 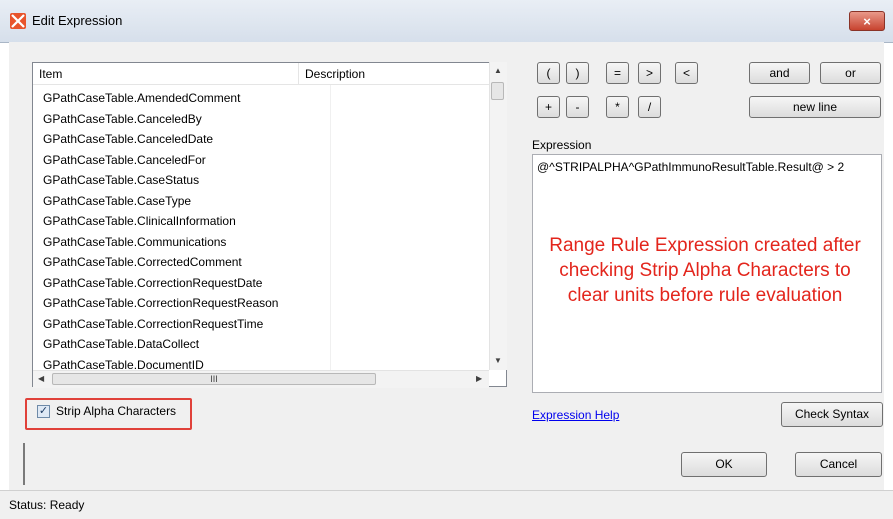 What do you see at coordinates (724, 464) in the screenshot?
I see `ok-button: OK` at bounding box center [724, 464].